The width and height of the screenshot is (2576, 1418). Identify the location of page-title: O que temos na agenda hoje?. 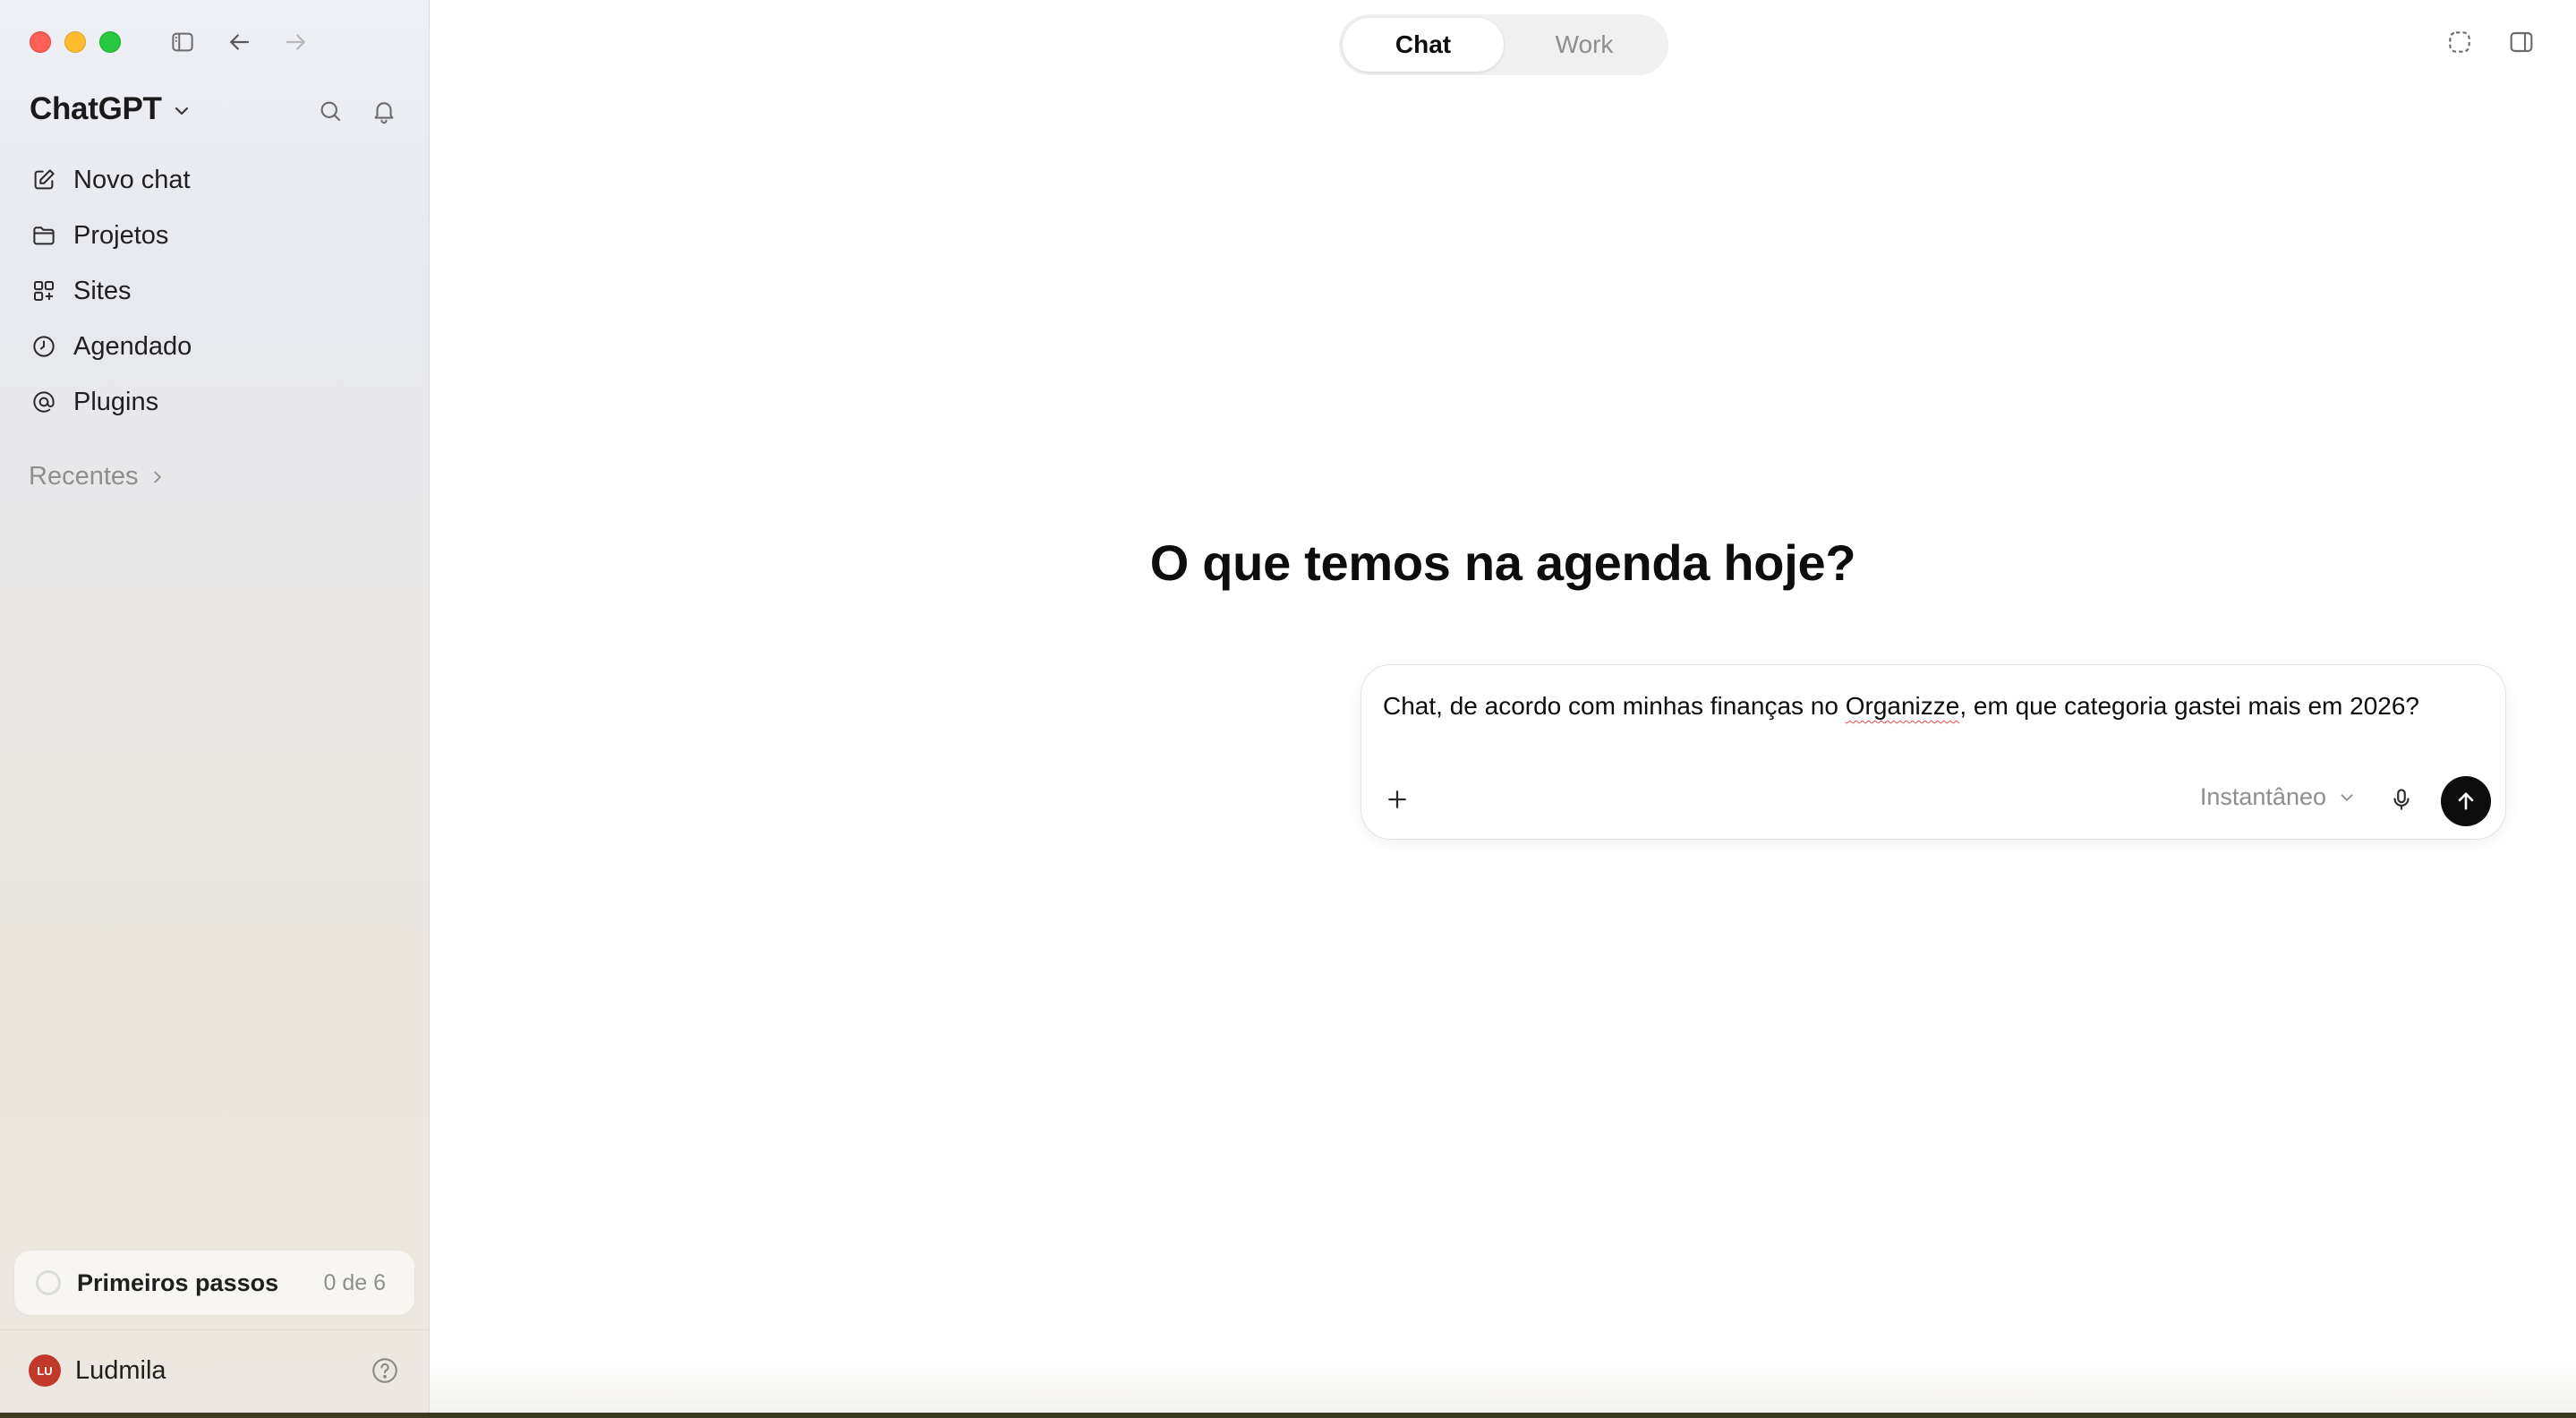
(1502, 562).